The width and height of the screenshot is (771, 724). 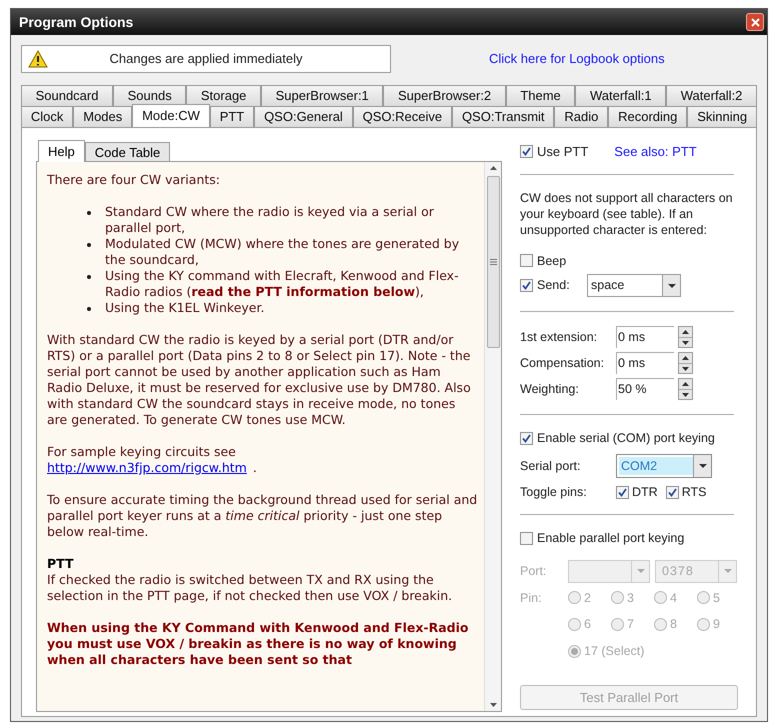 I want to click on tab: Waterfall:1, so click(x=620, y=95).